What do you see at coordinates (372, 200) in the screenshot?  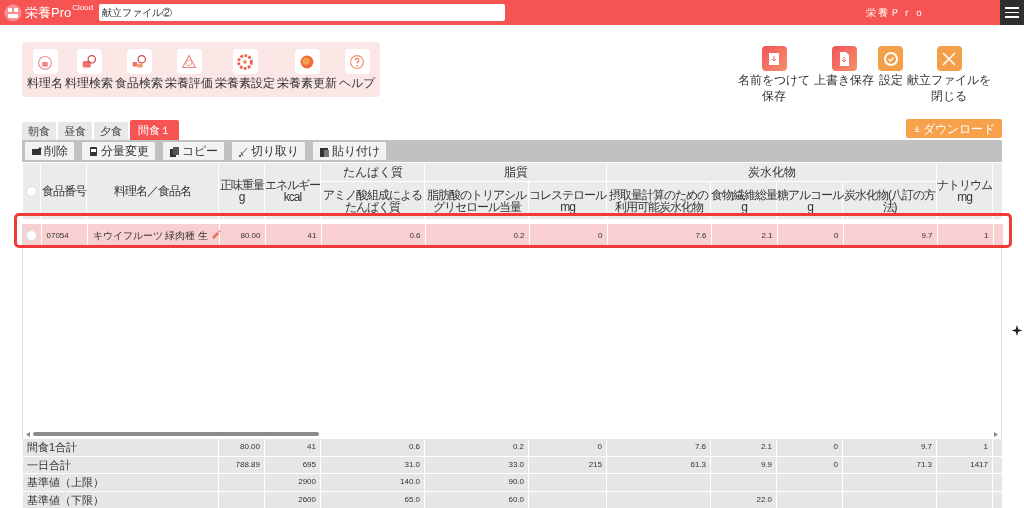 I see `column-header: アミノ酸組成による たんぱく質` at bounding box center [372, 200].